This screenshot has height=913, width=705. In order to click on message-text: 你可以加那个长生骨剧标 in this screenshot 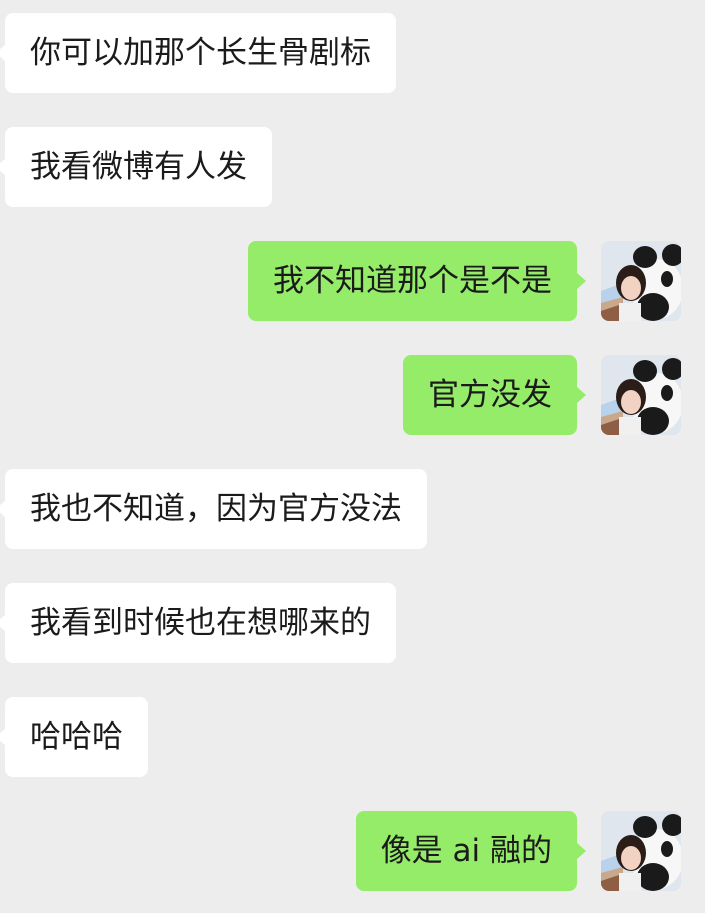, I will do `click(200, 52)`.